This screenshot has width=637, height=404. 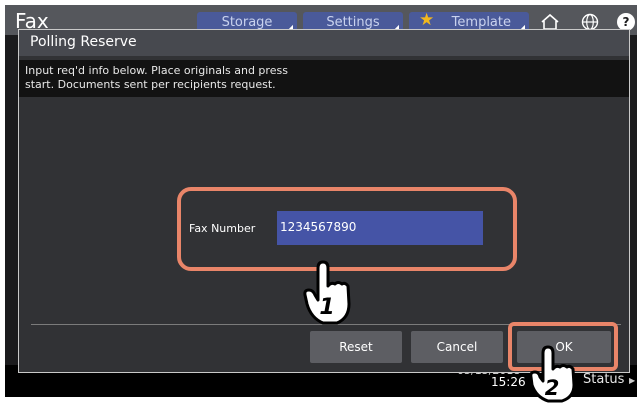 I want to click on status-button: Status, so click(x=603, y=379).